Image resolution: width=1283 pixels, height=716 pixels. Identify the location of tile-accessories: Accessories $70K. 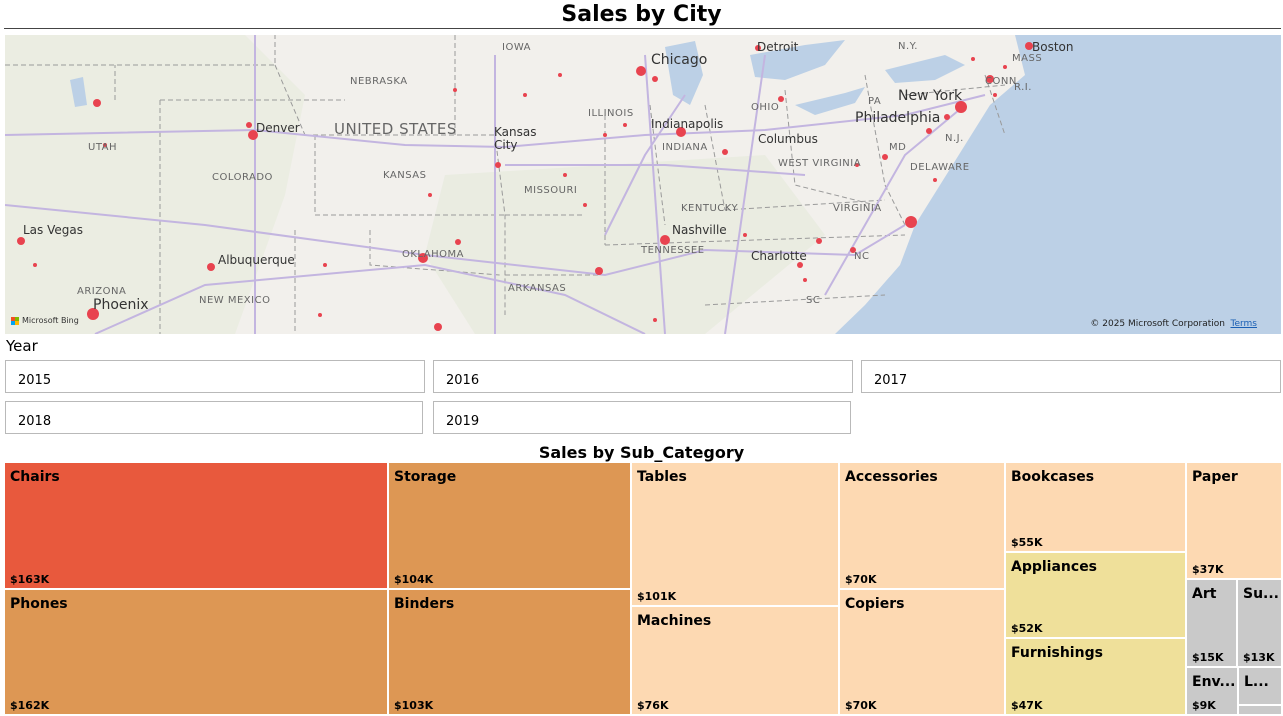
(923, 526).